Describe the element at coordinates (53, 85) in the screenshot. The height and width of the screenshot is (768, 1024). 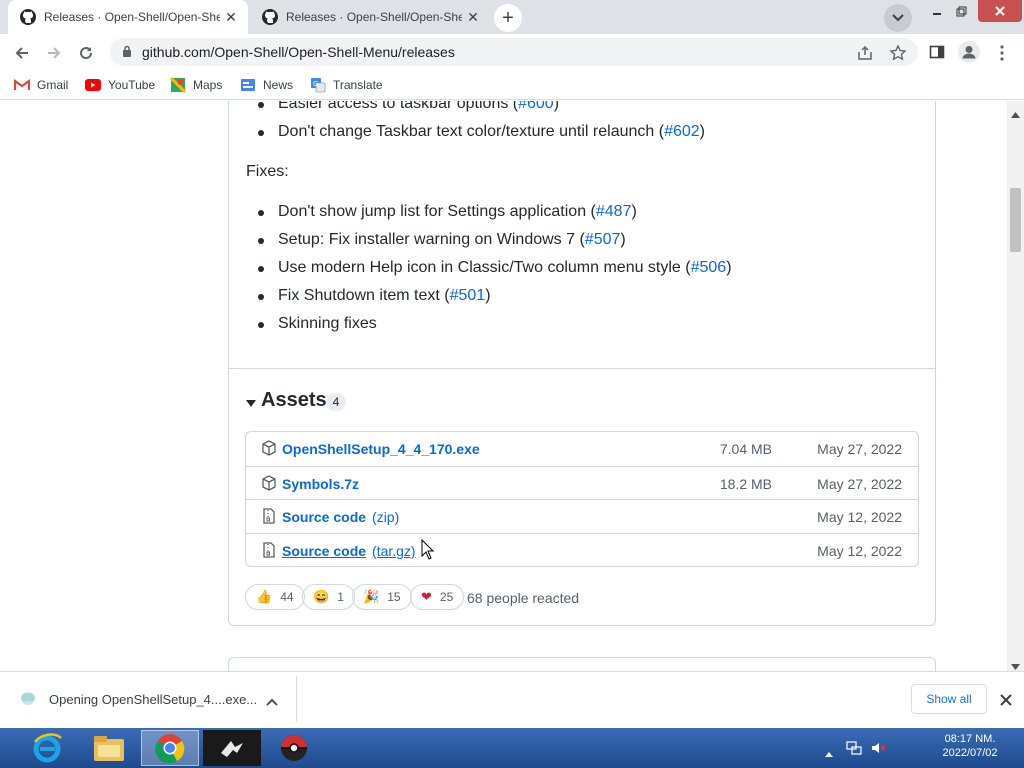
I see `bookmark-label: Gmail` at that location.